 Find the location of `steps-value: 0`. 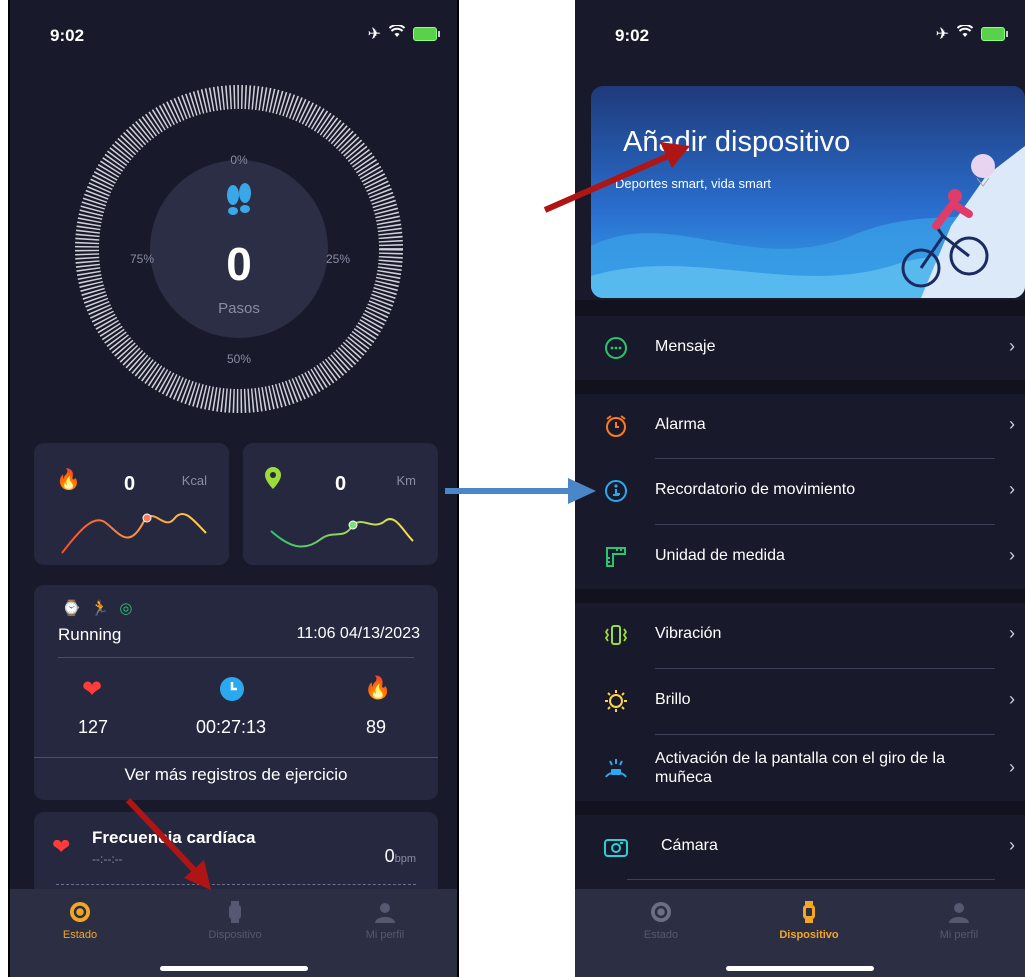

steps-value: 0 is located at coordinates (239, 264).